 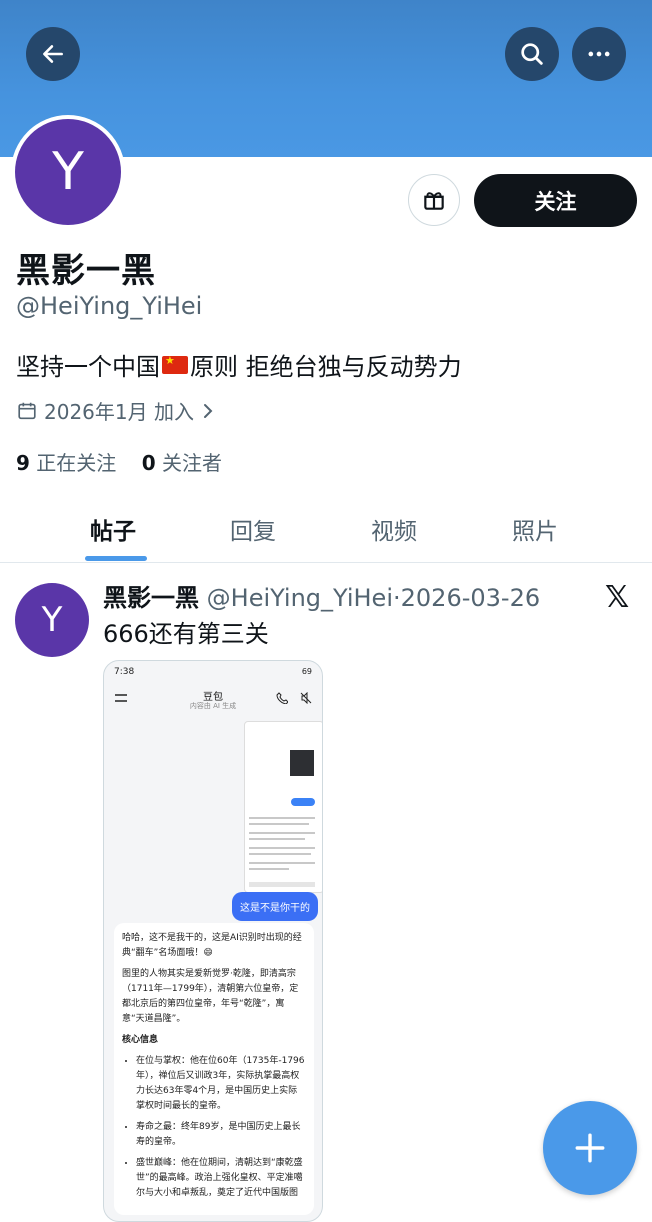 I want to click on embedded-screenshot, so click(x=283, y=807).